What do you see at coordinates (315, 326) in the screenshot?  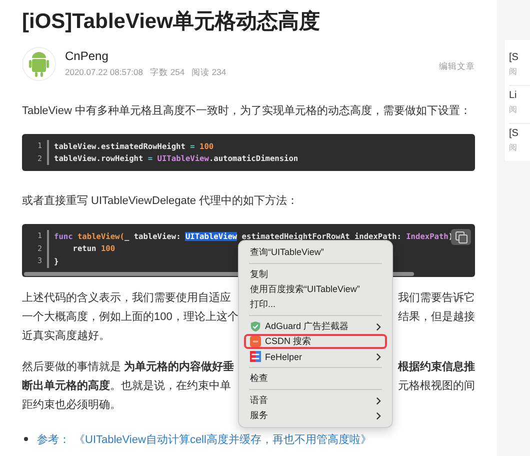 I see `menu-item: AdGuard 广告拦截器` at bounding box center [315, 326].